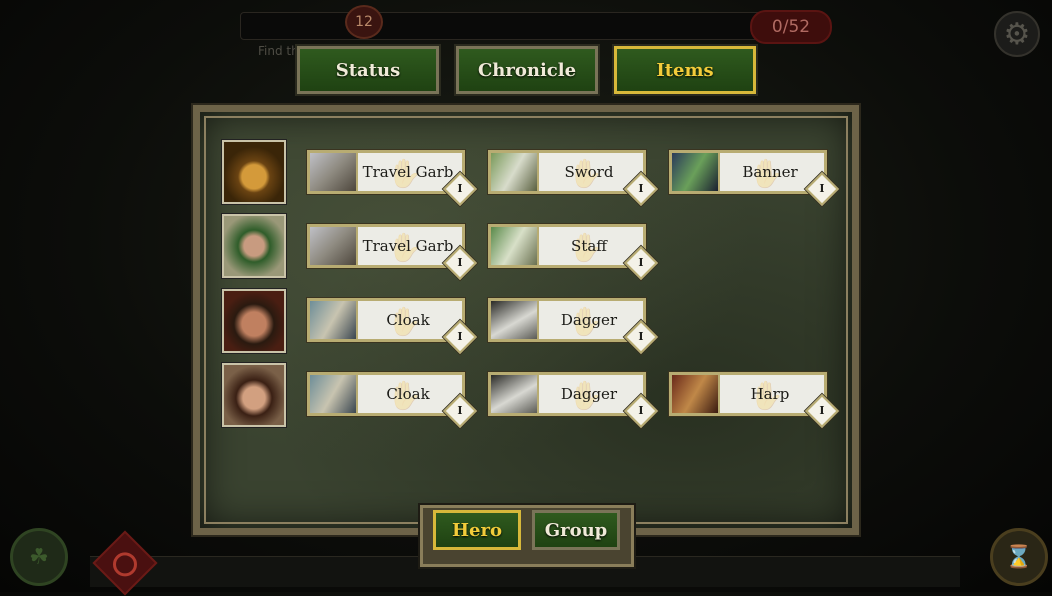 This screenshot has width=1052, height=596. Describe the element at coordinates (576, 530) in the screenshot. I see `group-toggle-button: Group` at that location.